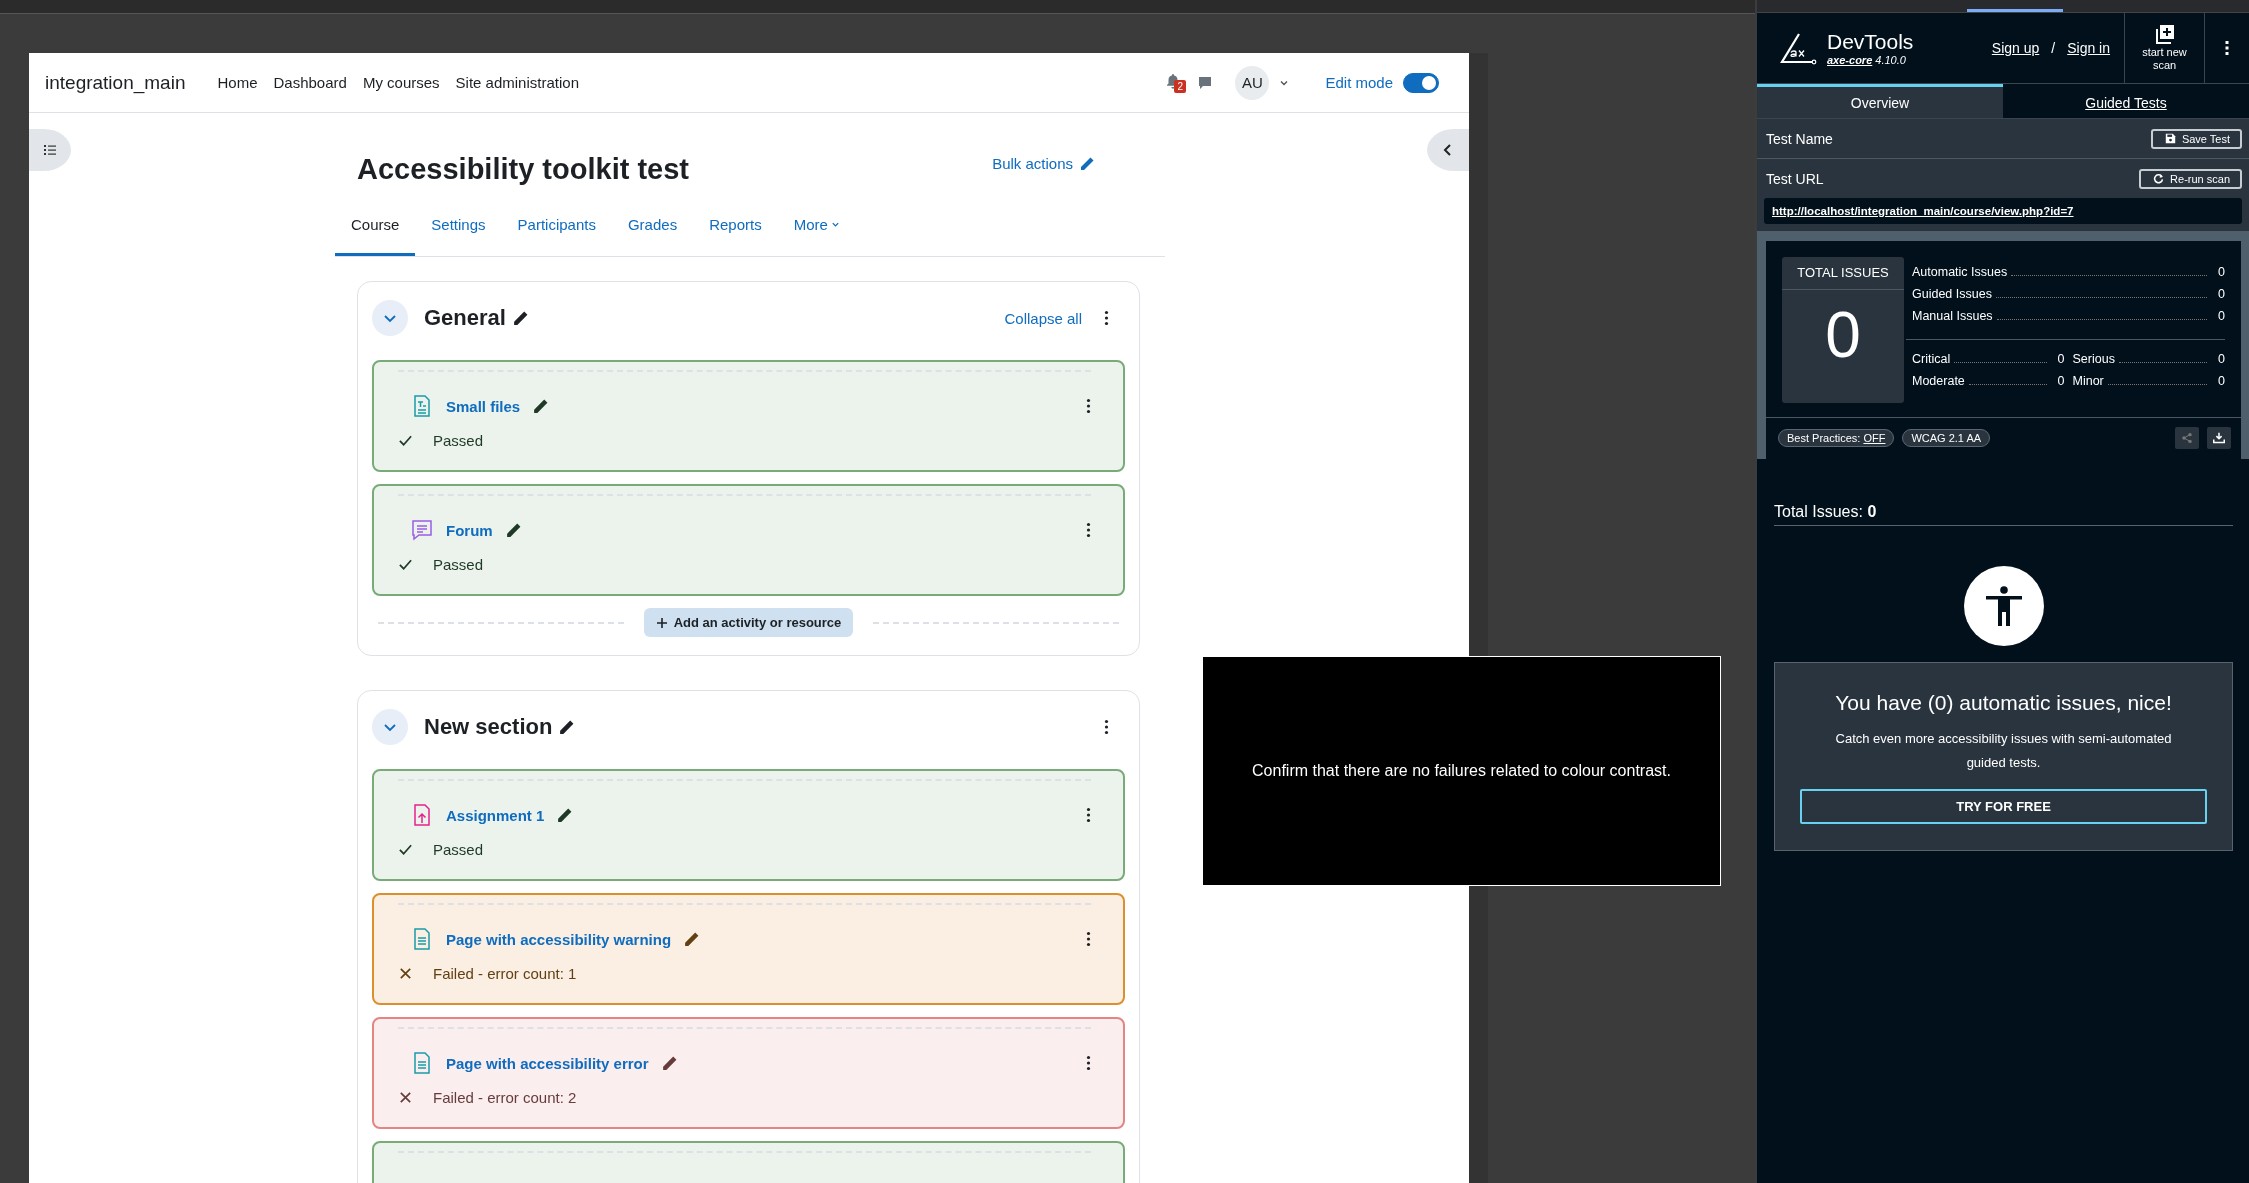 The image size is (2249, 1183). What do you see at coordinates (1952, 316) in the screenshot?
I see `issue-type-label: Manual Issues` at bounding box center [1952, 316].